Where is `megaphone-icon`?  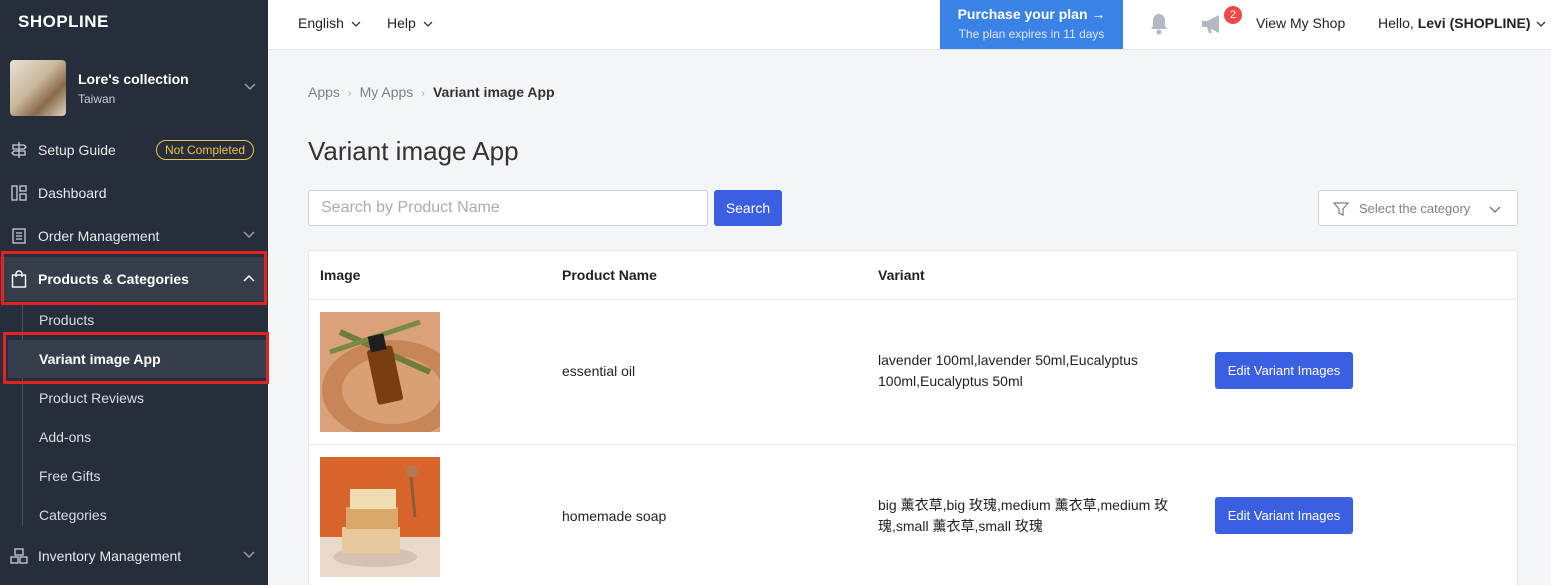 megaphone-icon is located at coordinates (1213, 26).